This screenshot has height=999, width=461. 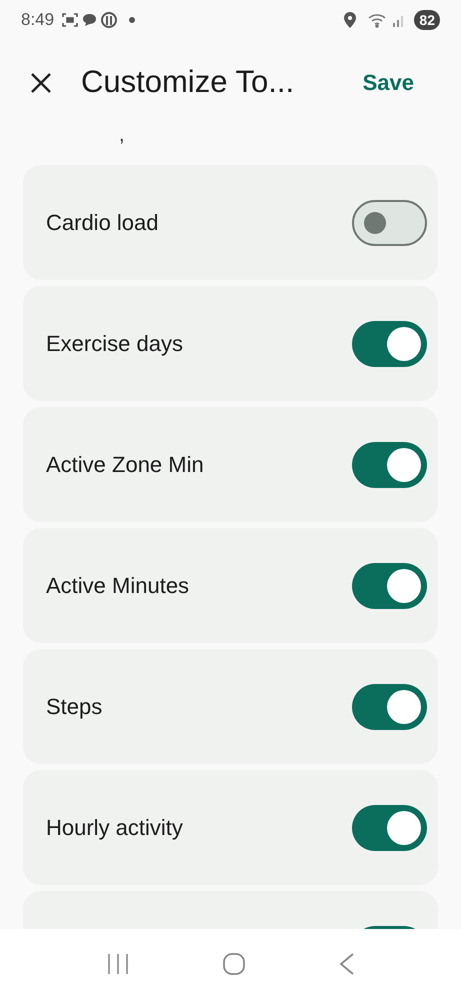 What do you see at coordinates (346, 964) in the screenshot?
I see `back-icon` at bounding box center [346, 964].